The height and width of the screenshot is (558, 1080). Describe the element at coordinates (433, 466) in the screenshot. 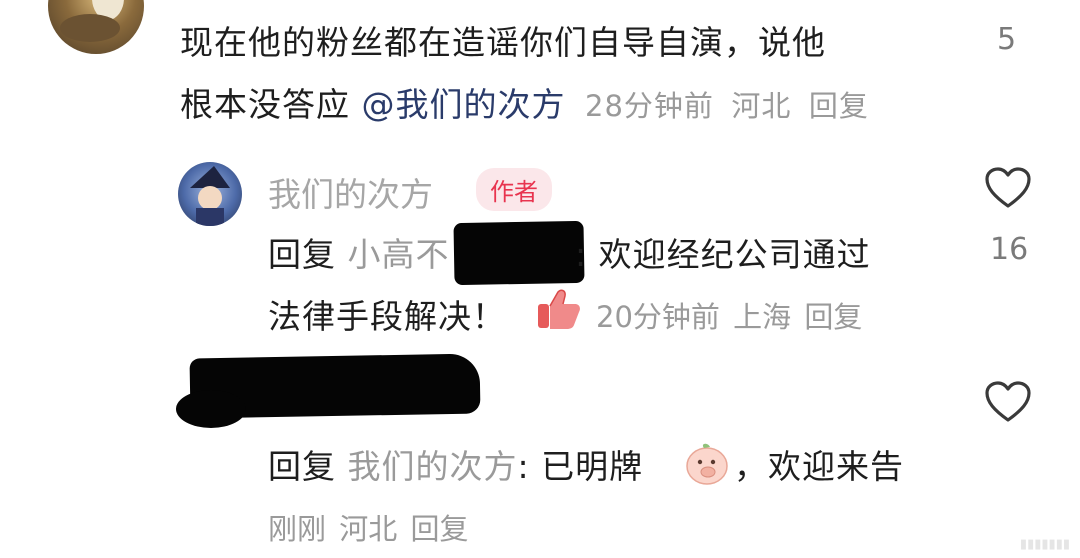

I see `reply-target-name: 我们的次方` at that location.